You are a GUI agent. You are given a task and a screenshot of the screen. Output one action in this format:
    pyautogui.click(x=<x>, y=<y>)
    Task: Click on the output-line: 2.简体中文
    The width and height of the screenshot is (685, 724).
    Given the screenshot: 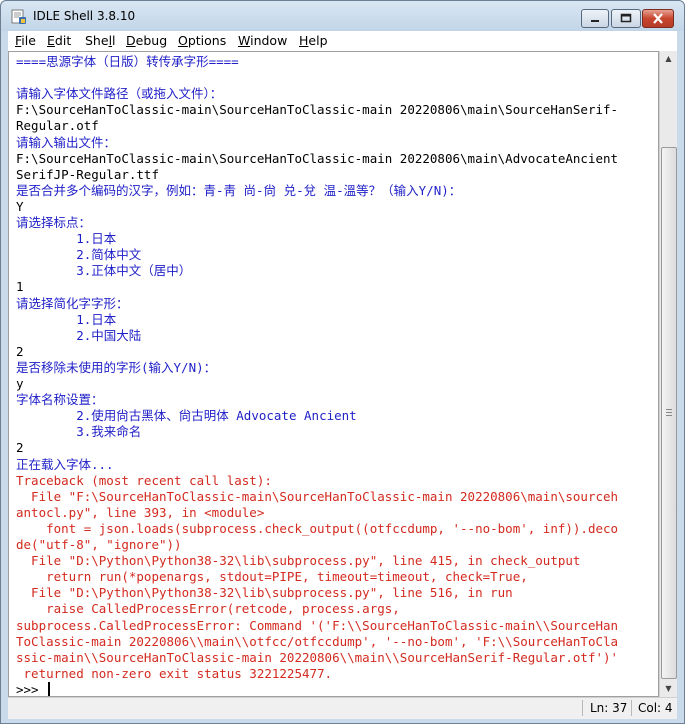 What is the action you would take?
    pyautogui.click(x=79, y=255)
    